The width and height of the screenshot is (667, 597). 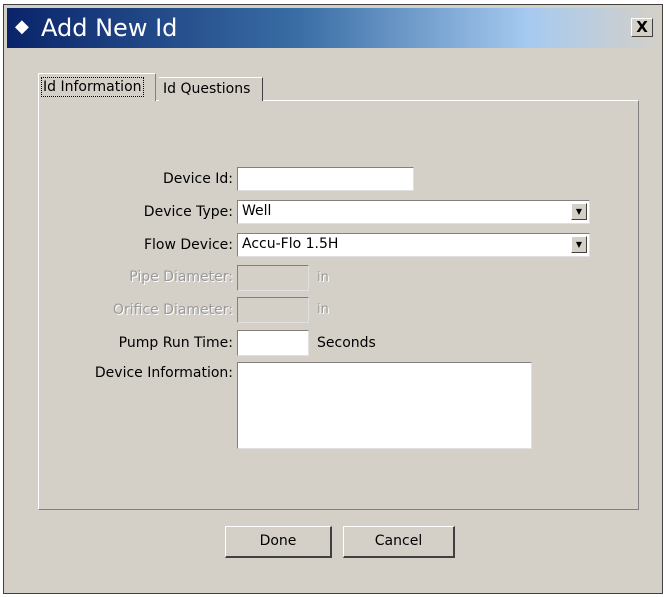 I want to click on pump-run-time-input, so click(x=273, y=343).